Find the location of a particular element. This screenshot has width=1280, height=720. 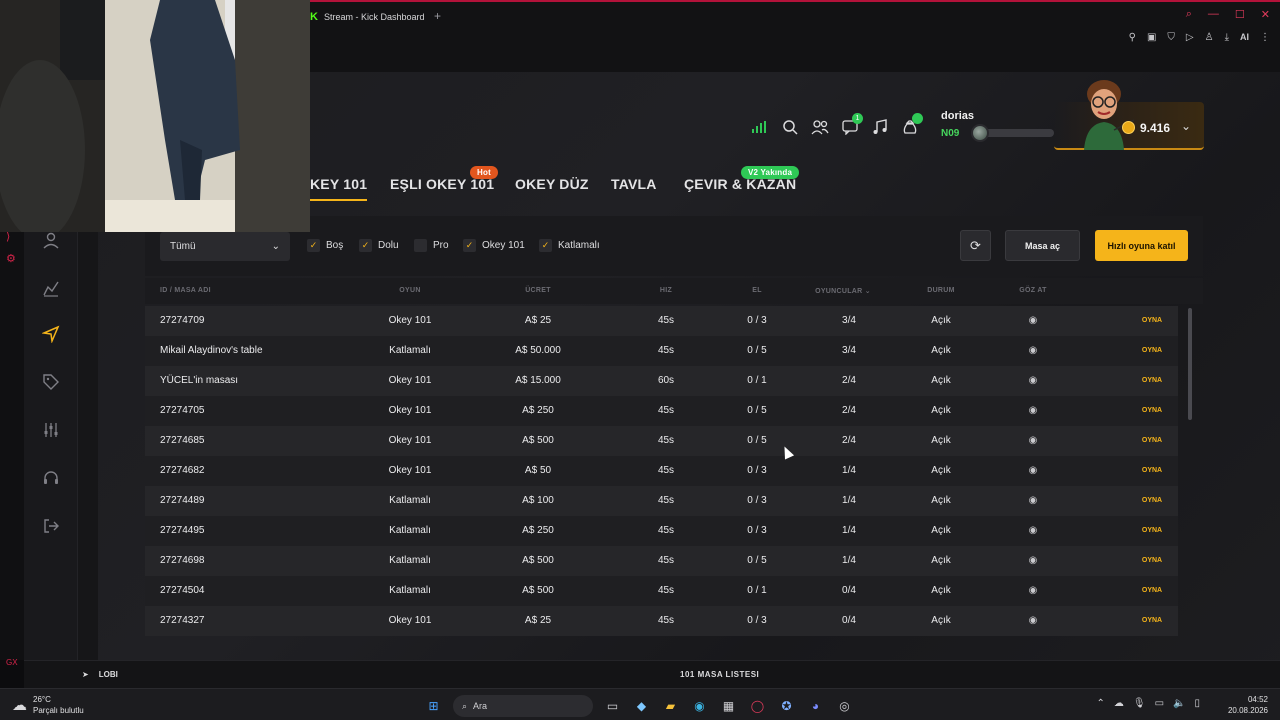

account-icon: ♙ is located at coordinates (1209, 37).